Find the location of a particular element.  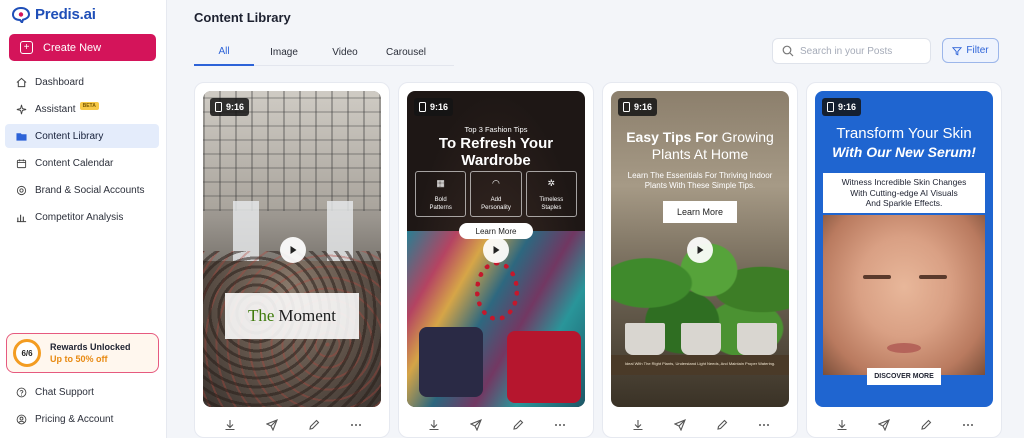

feature-box: ✲ Timeless Staples is located at coordinates (551, 194).